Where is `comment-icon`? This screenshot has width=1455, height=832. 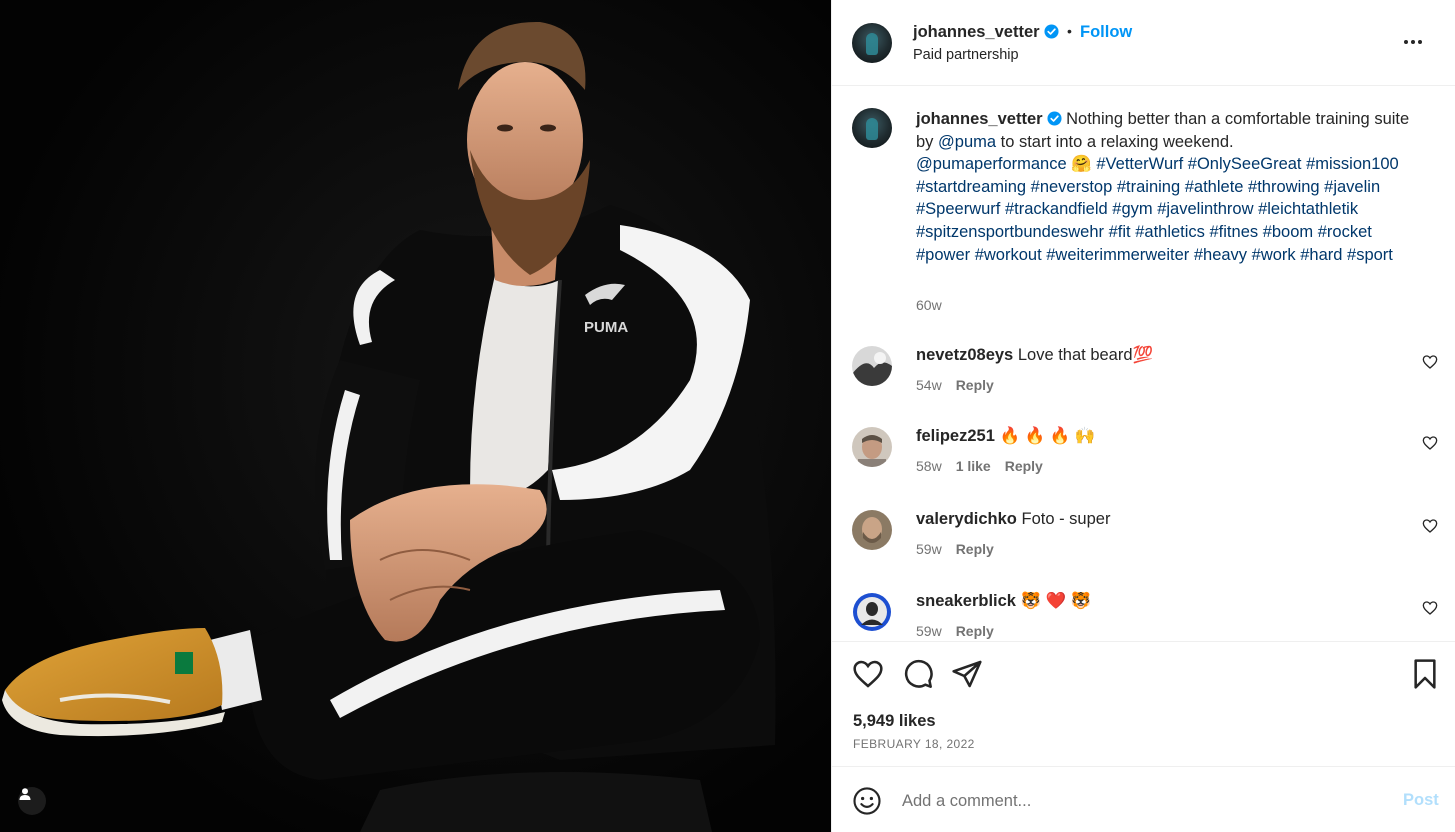
comment-icon is located at coordinates (918, 674).